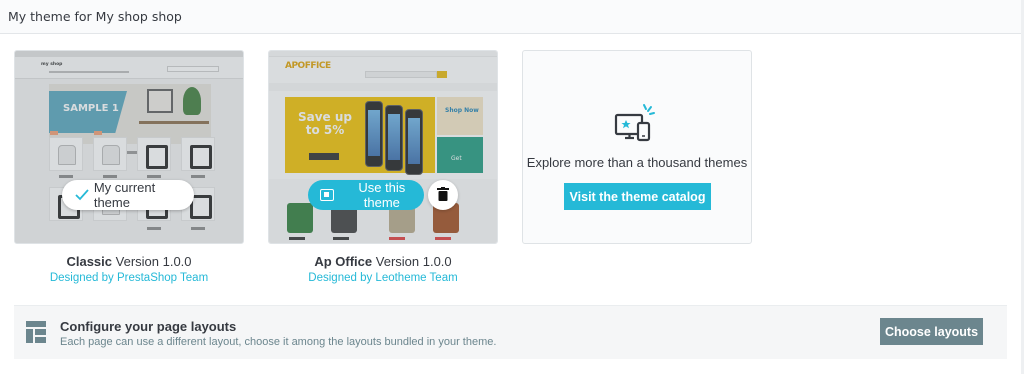 This screenshot has width=1024, height=374. Describe the element at coordinates (637, 162) in the screenshot. I see `explore-themes-text: Explore more than a thousand themes` at that location.